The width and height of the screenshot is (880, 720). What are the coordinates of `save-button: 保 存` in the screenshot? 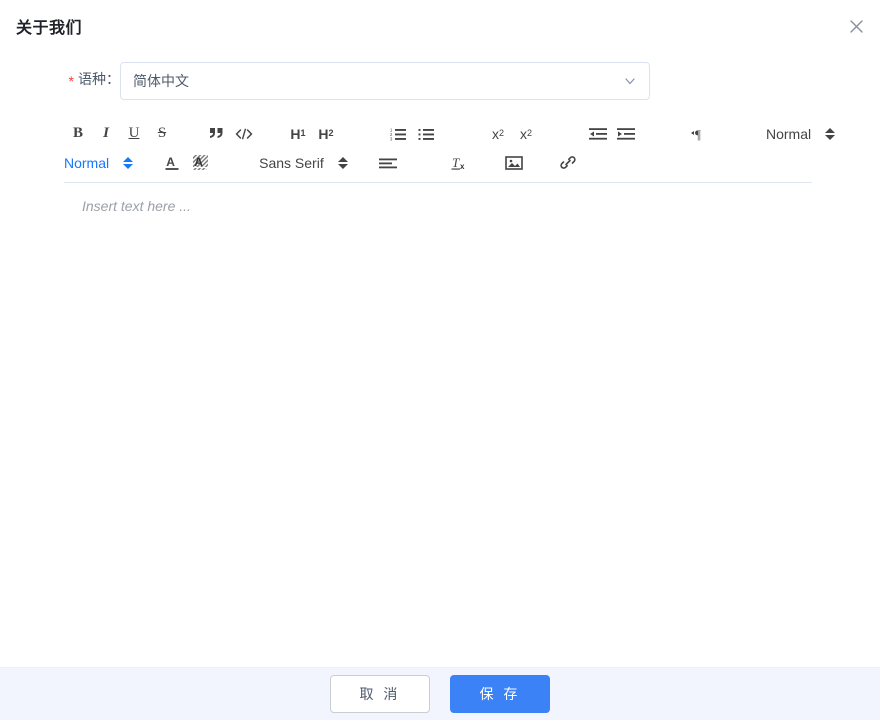 It's located at (500, 694).